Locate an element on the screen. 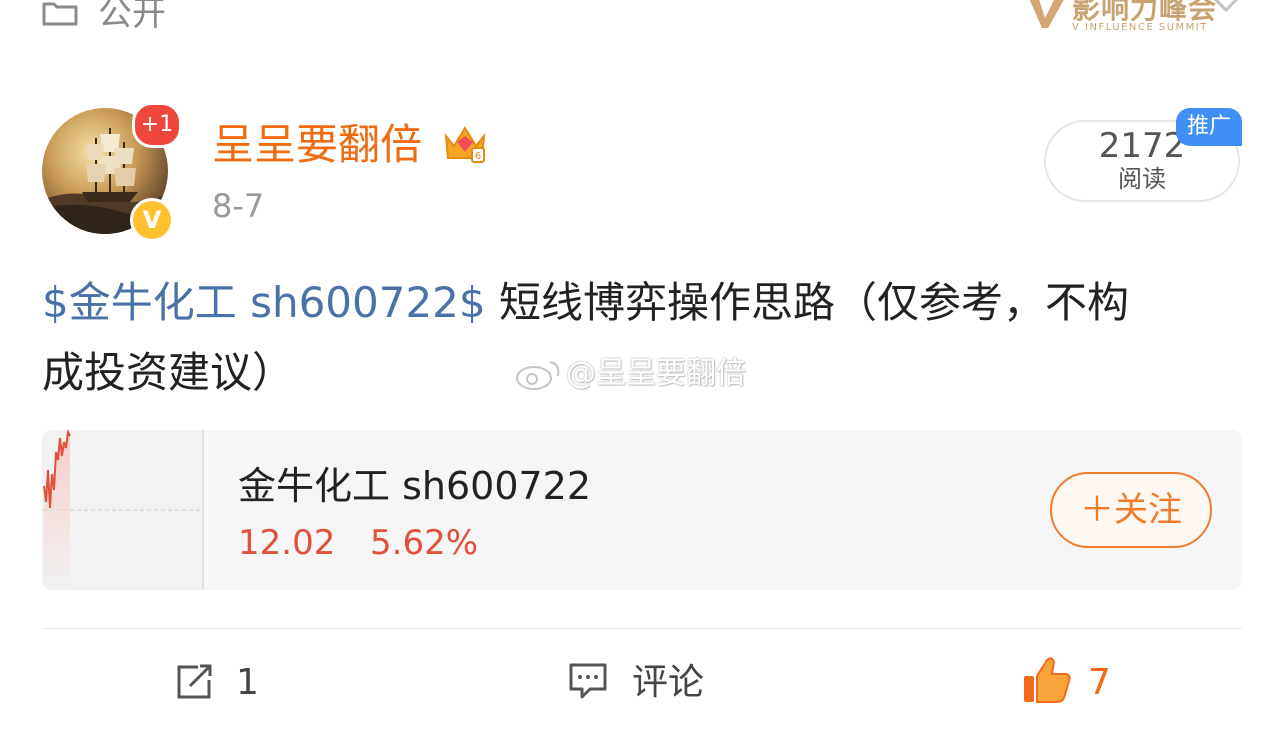 Image resolution: width=1284 pixels, height=740 pixels. thumbs-up-icon is located at coordinates (1047, 680).